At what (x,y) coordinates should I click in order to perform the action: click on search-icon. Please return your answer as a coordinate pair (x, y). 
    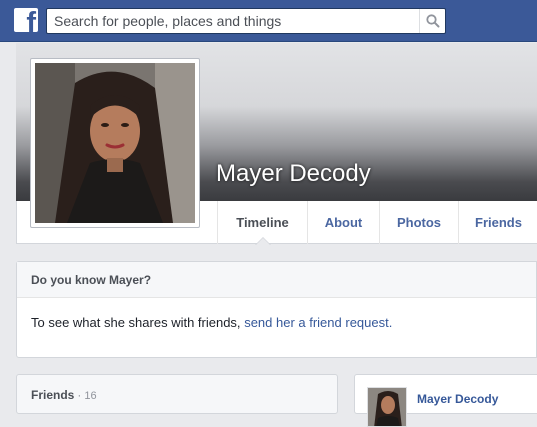
    Looking at the image, I should click on (433, 21).